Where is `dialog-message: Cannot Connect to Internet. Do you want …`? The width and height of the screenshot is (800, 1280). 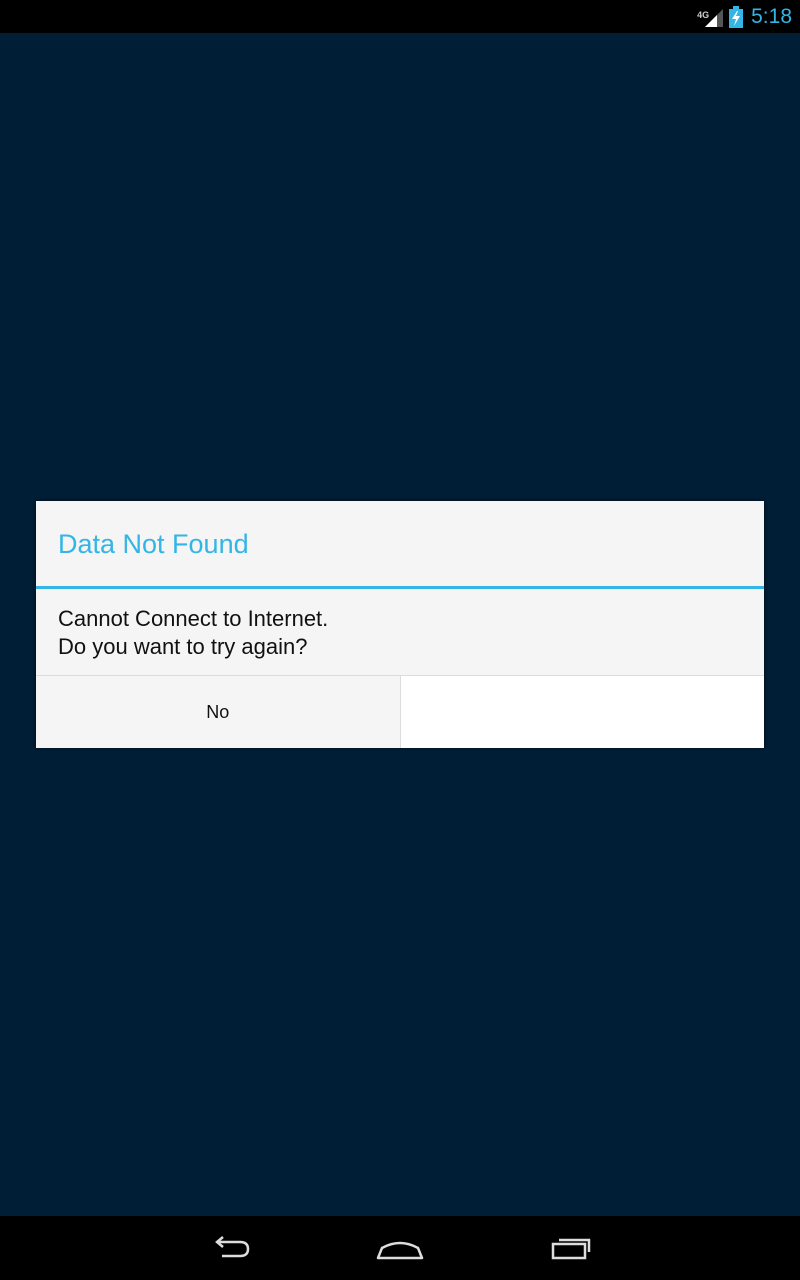 dialog-message: Cannot Connect to Internet. Do you want … is located at coordinates (400, 632).